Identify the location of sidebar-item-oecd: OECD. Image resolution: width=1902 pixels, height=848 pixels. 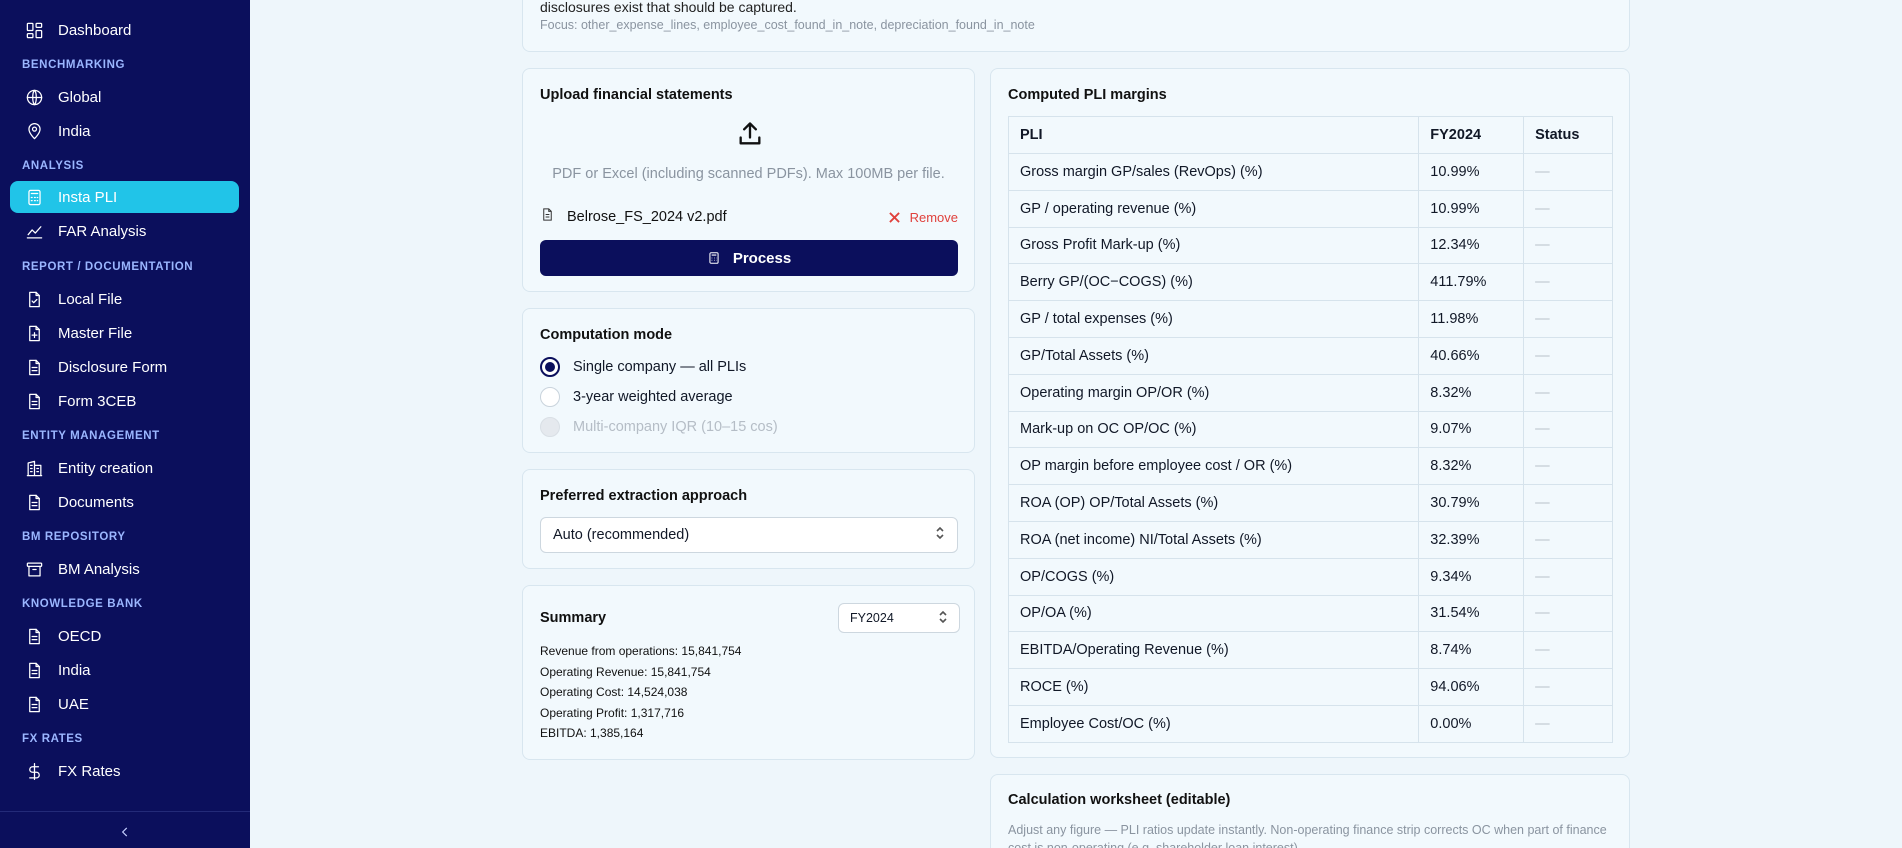
(124, 636).